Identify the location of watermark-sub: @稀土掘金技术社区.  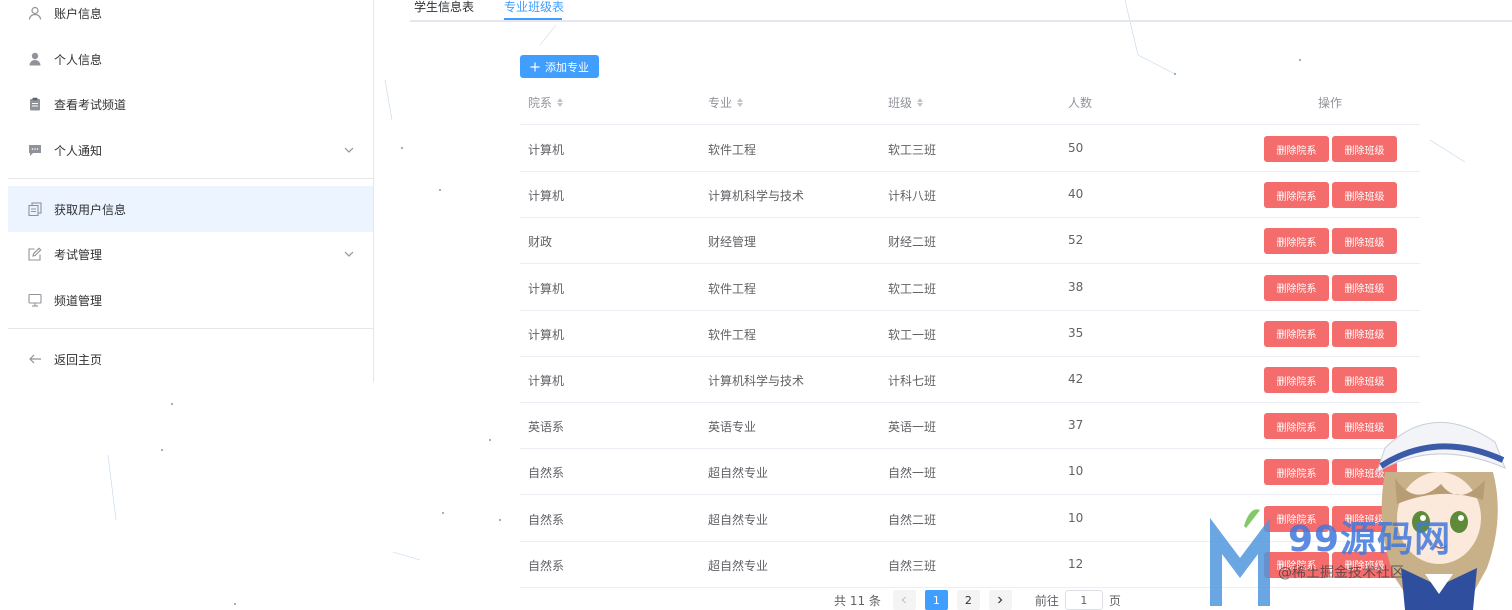
(1341, 573).